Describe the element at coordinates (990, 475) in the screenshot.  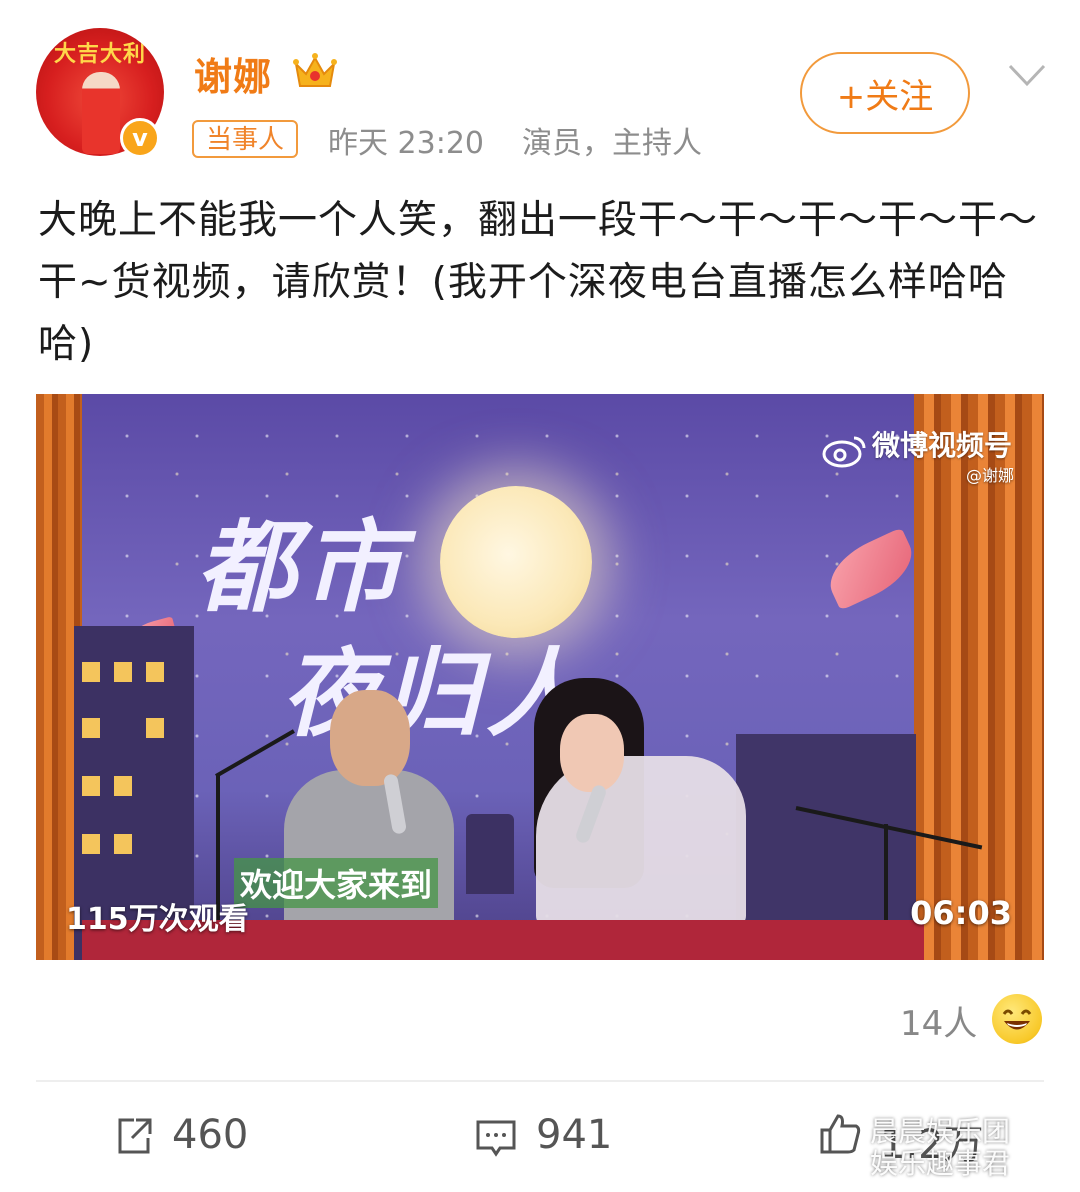
I see `video-watermark-handle: @谢娜` at that location.